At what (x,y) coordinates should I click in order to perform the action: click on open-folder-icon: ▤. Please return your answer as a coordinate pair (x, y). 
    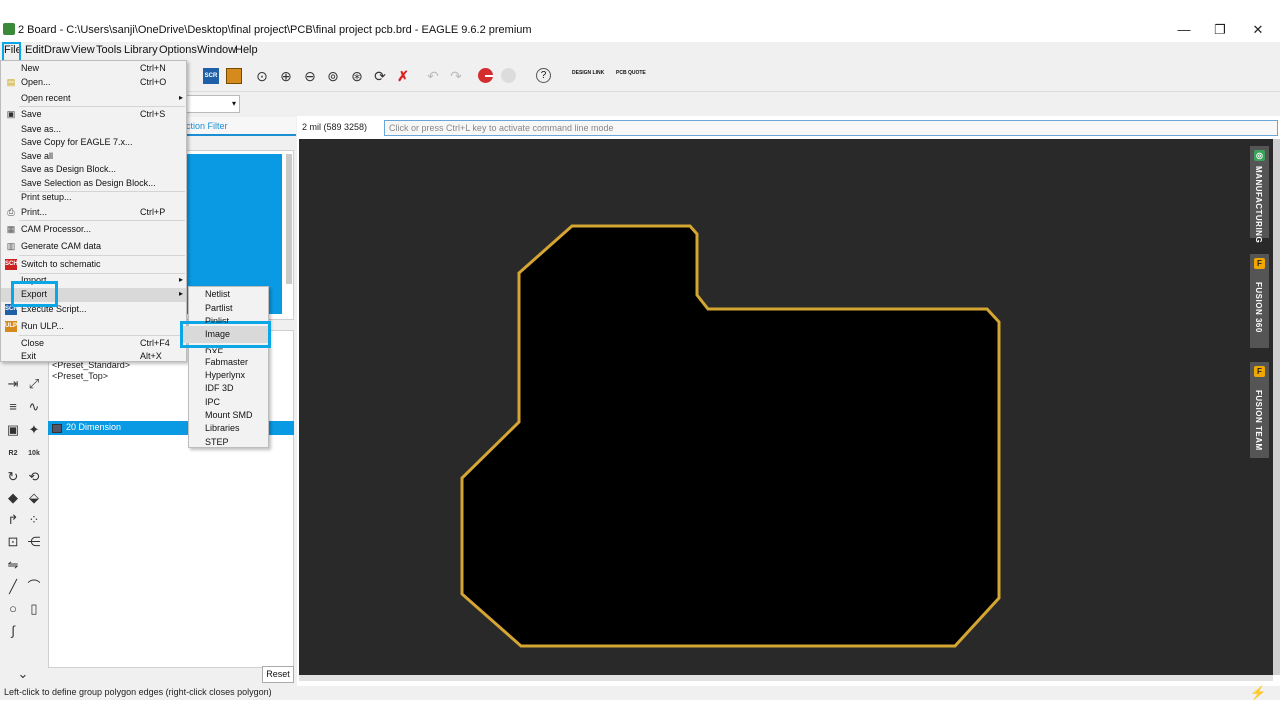
    Looking at the image, I should click on (11, 82).